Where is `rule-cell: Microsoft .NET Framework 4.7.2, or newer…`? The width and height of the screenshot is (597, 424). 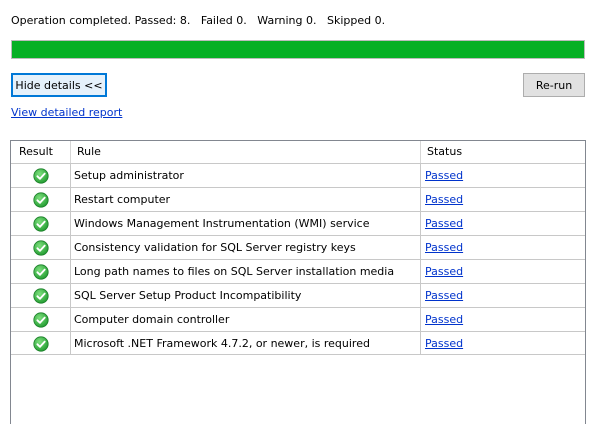 rule-cell: Microsoft .NET Framework 4.7.2, or newer… is located at coordinates (246, 343).